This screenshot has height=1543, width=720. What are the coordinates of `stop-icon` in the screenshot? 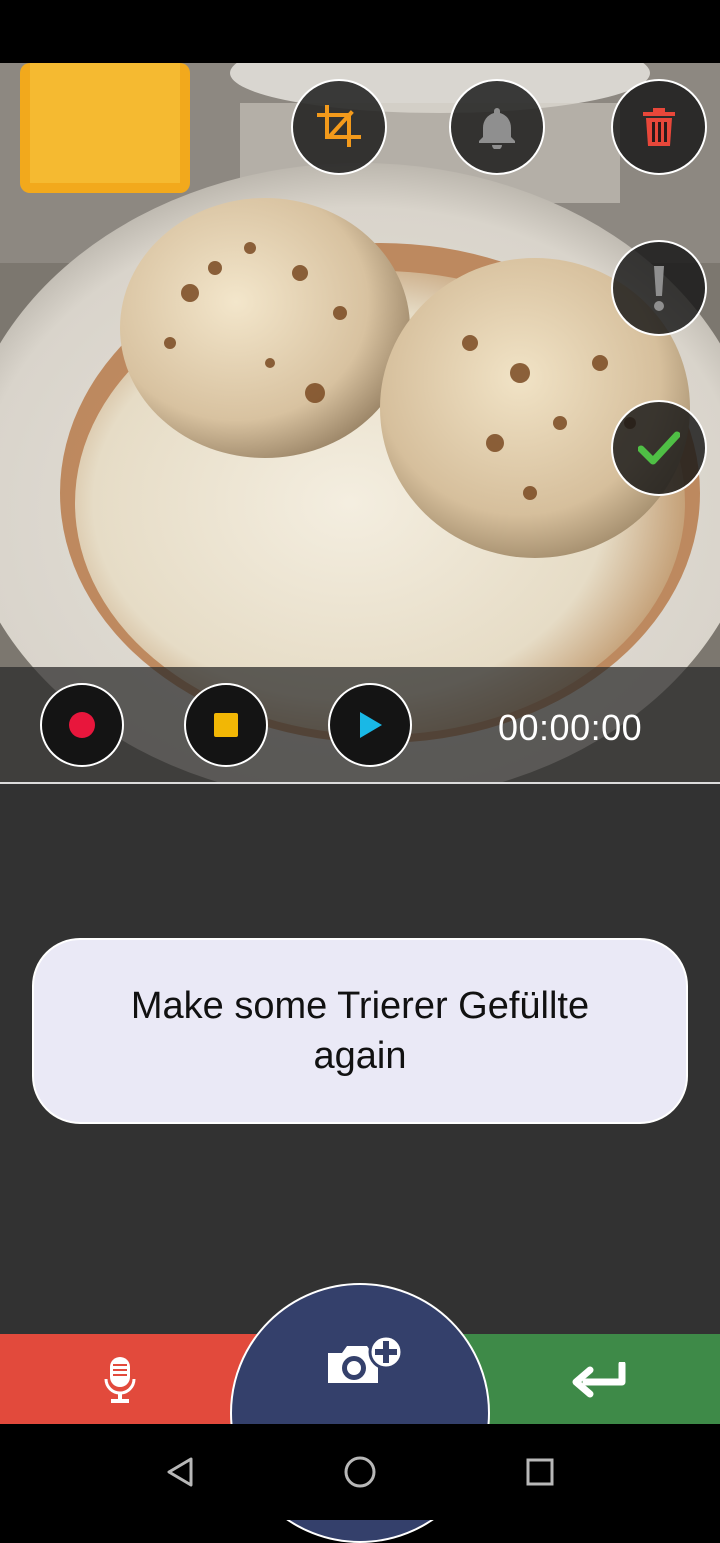 It's located at (226, 725).